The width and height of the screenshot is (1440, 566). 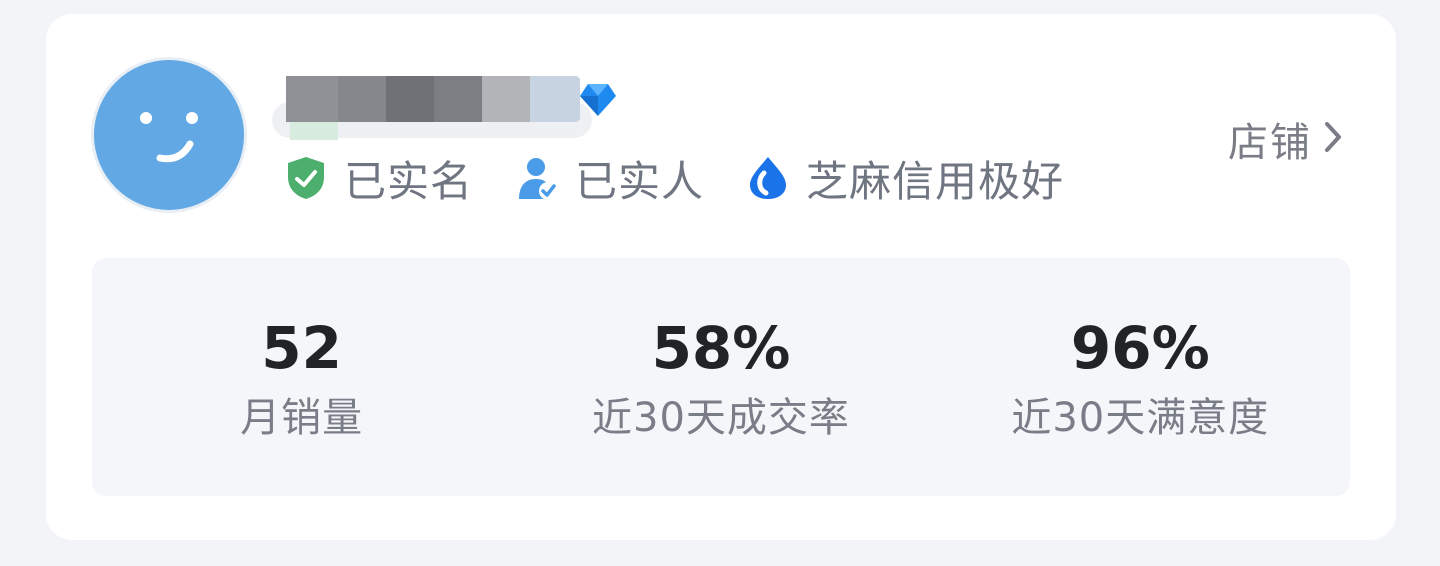 What do you see at coordinates (409, 181) in the screenshot?
I see `badge-real-name-label: 已实名` at bounding box center [409, 181].